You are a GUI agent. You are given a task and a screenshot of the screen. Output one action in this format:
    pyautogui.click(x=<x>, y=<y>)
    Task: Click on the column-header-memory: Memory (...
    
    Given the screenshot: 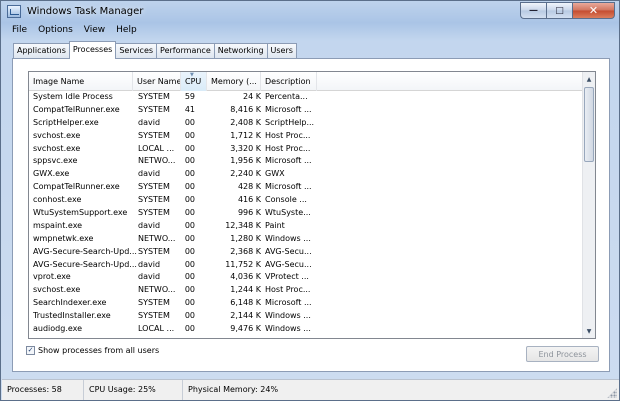 What is the action you would take?
    pyautogui.click(x=234, y=81)
    